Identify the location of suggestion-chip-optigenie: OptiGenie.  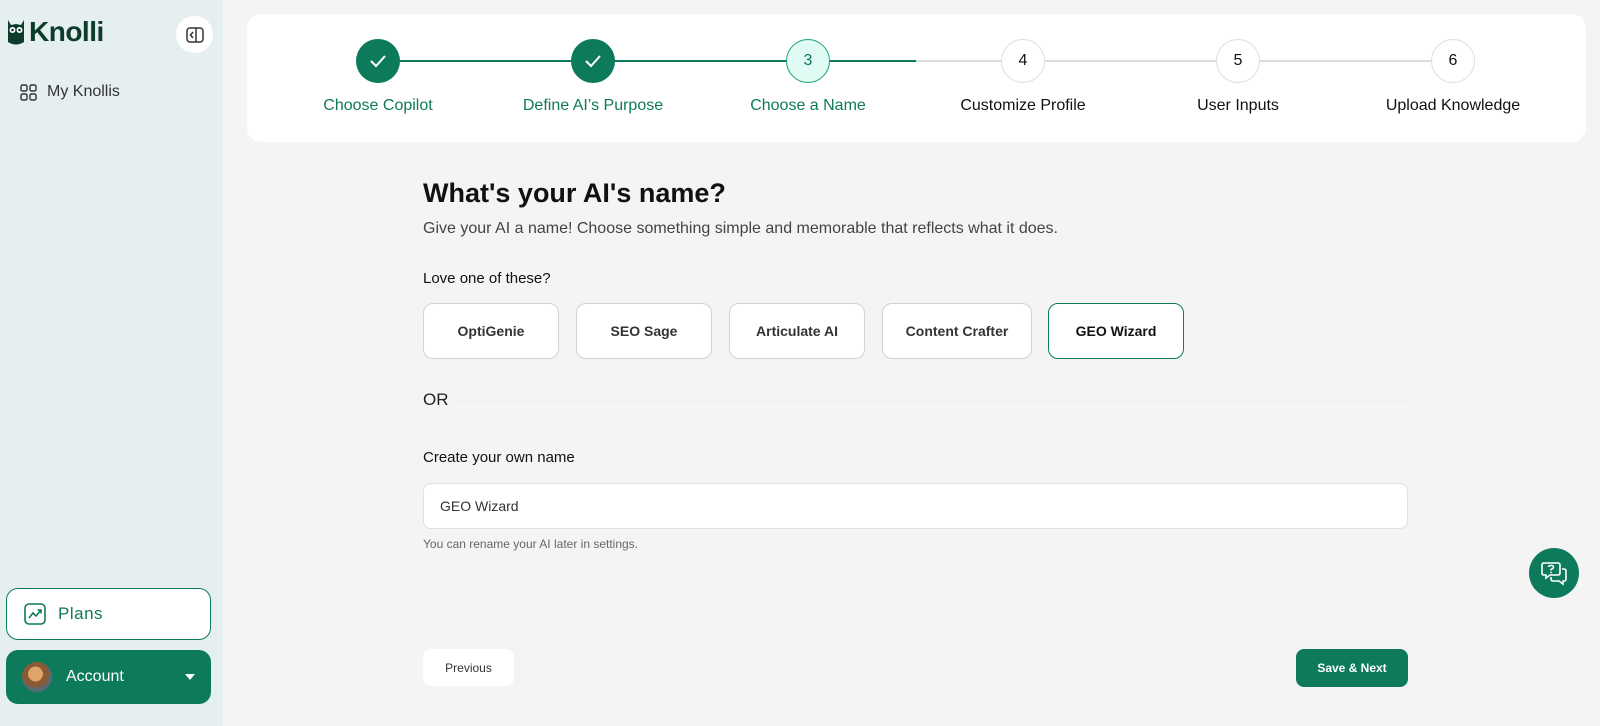
(491, 331).